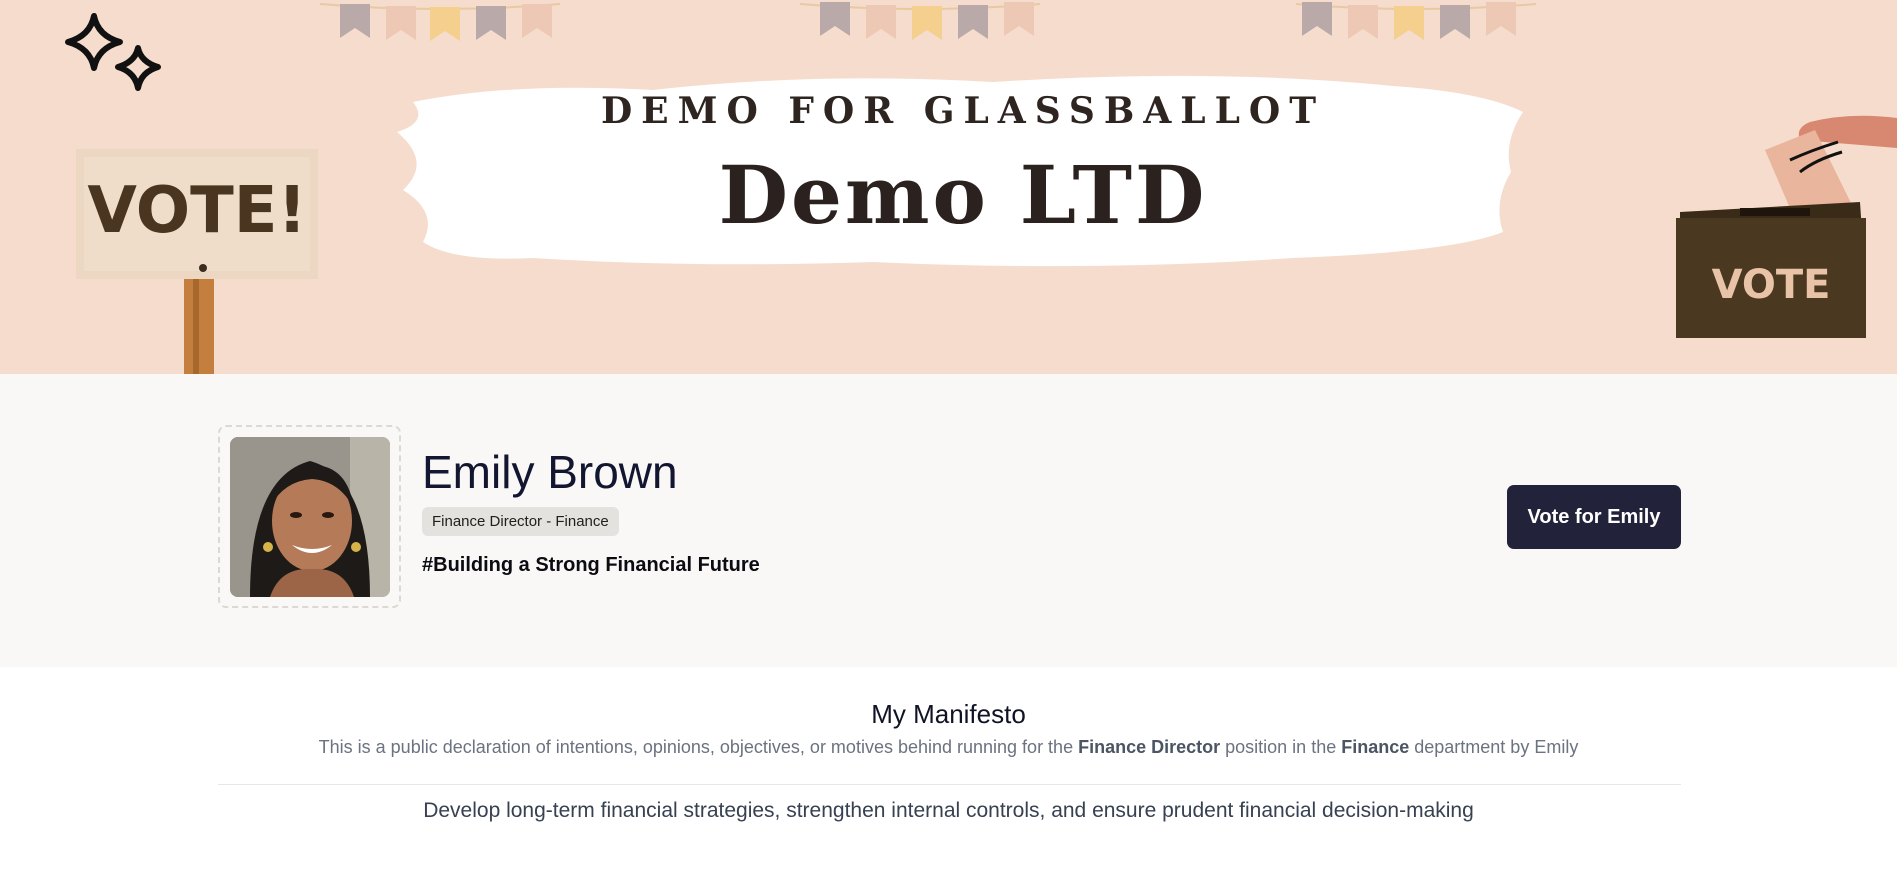  What do you see at coordinates (520, 521) in the screenshot?
I see `role-badge: Finance Director - Finance` at bounding box center [520, 521].